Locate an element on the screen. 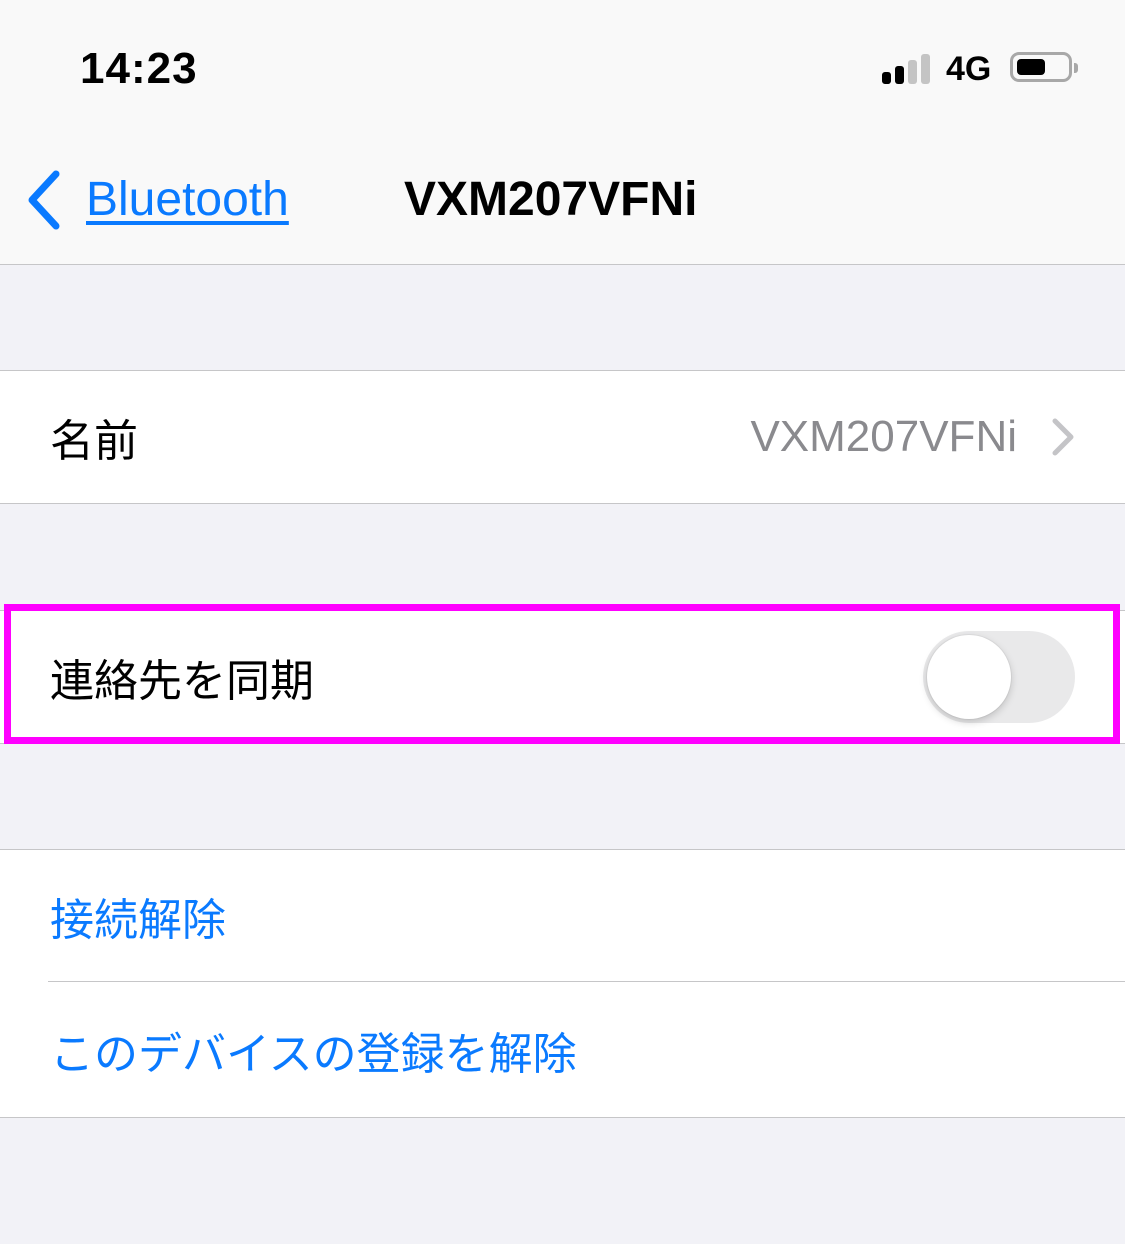 Image resolution: width=1125 pixels, height=1244 pixels. status-time: 14:23 is located at coordinates (139, 68).